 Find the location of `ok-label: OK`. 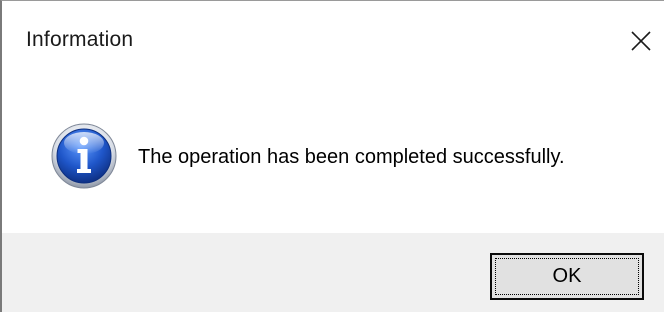

ok-label: OK is located at coordinates (567, 276).